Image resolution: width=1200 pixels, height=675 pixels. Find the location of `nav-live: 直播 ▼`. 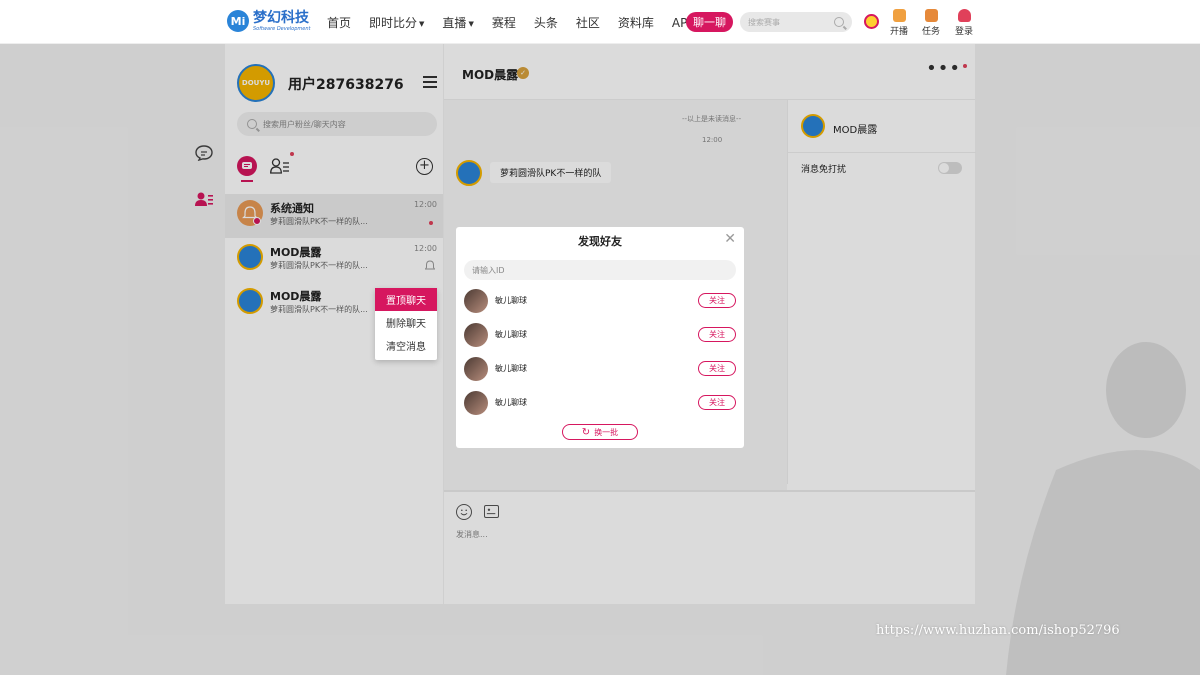

nav-live: 直播 ▼ is located at coordinates (457, 22).